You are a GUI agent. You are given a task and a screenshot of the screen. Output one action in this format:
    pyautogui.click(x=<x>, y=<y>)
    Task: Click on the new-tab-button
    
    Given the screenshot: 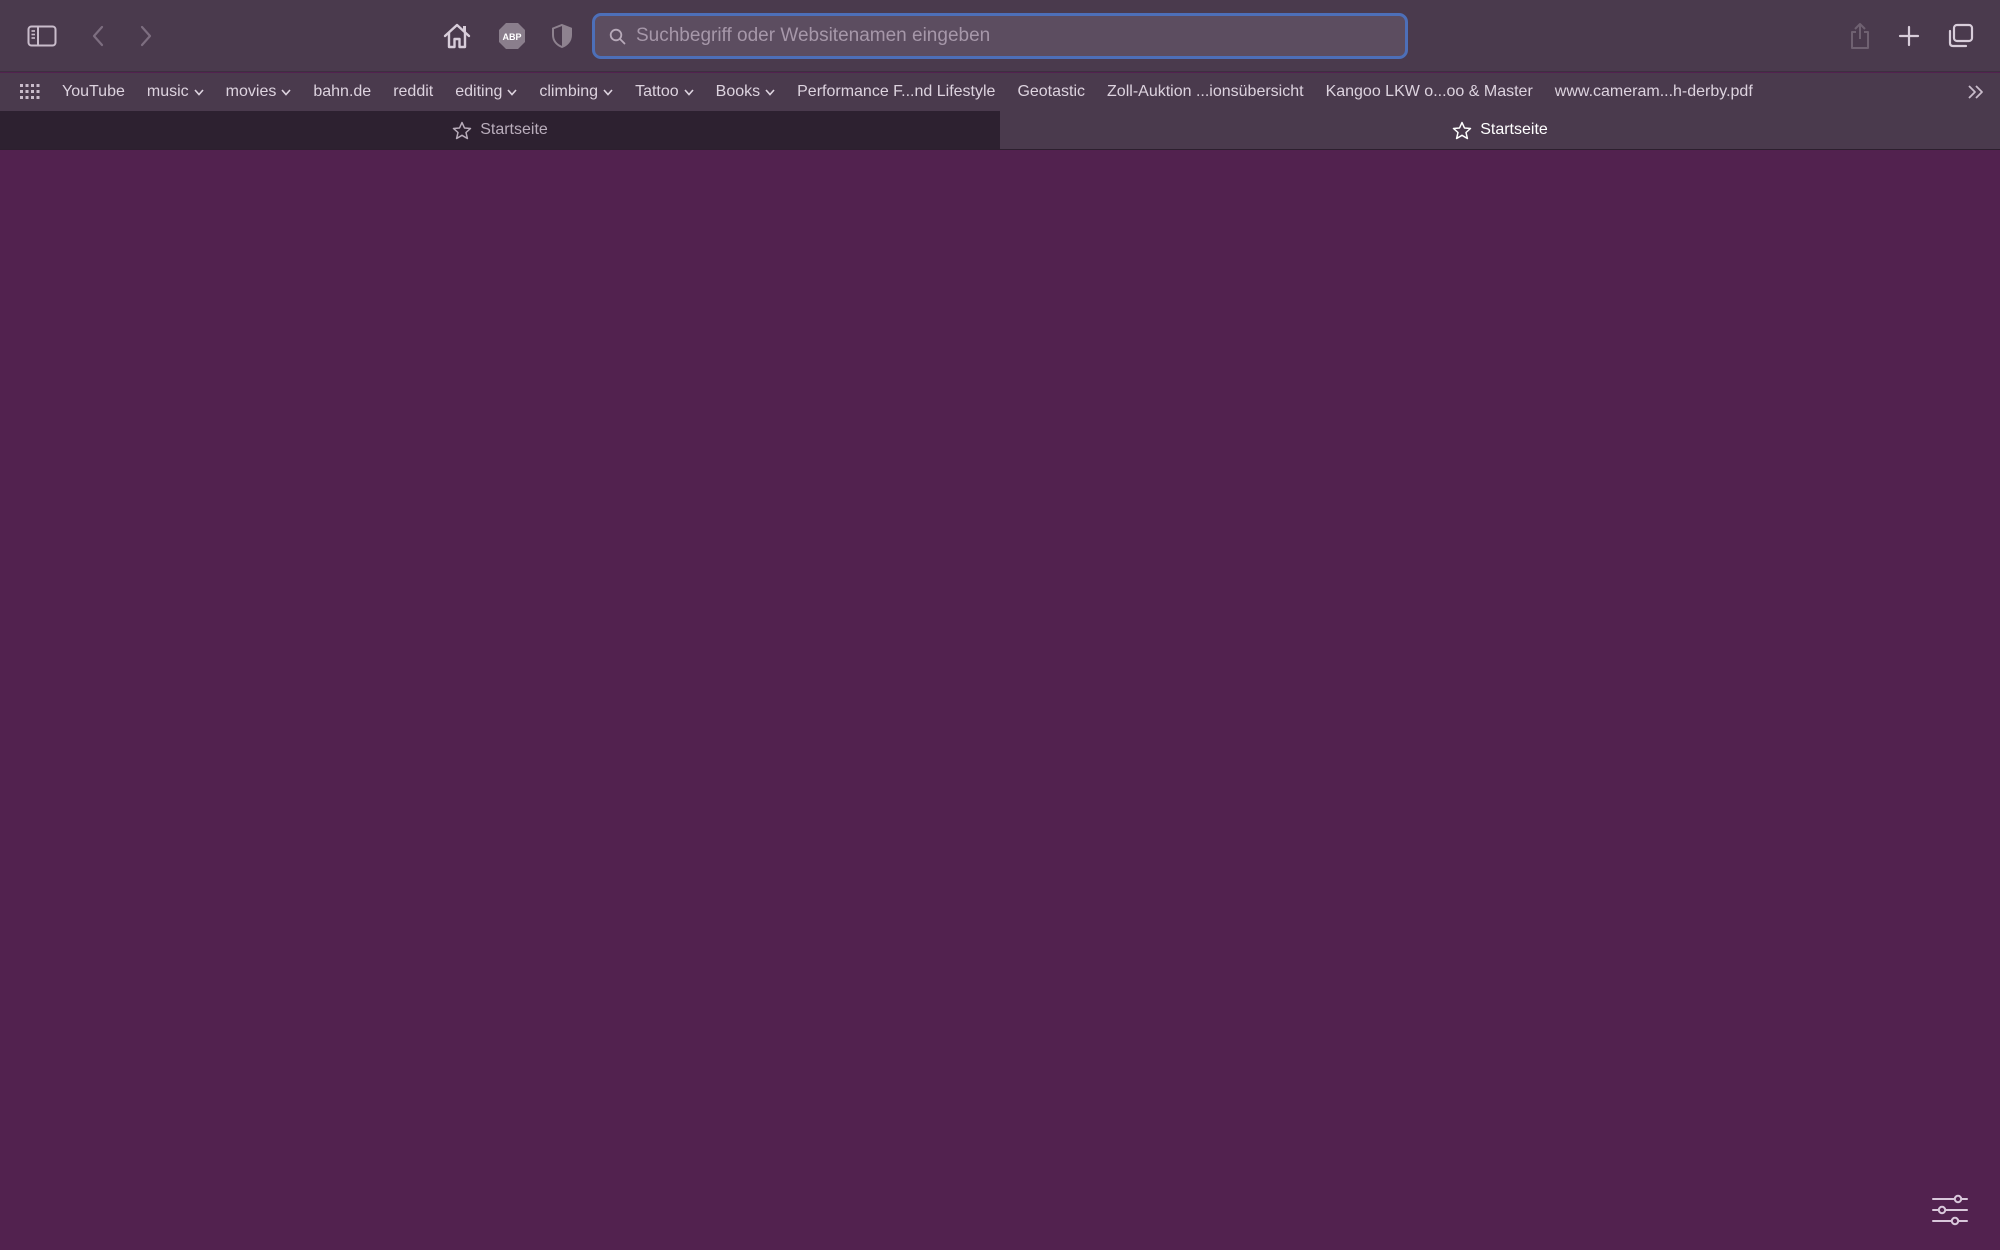 What is the action you would take?
    pyautogui.click(x=1909, y=36)
    